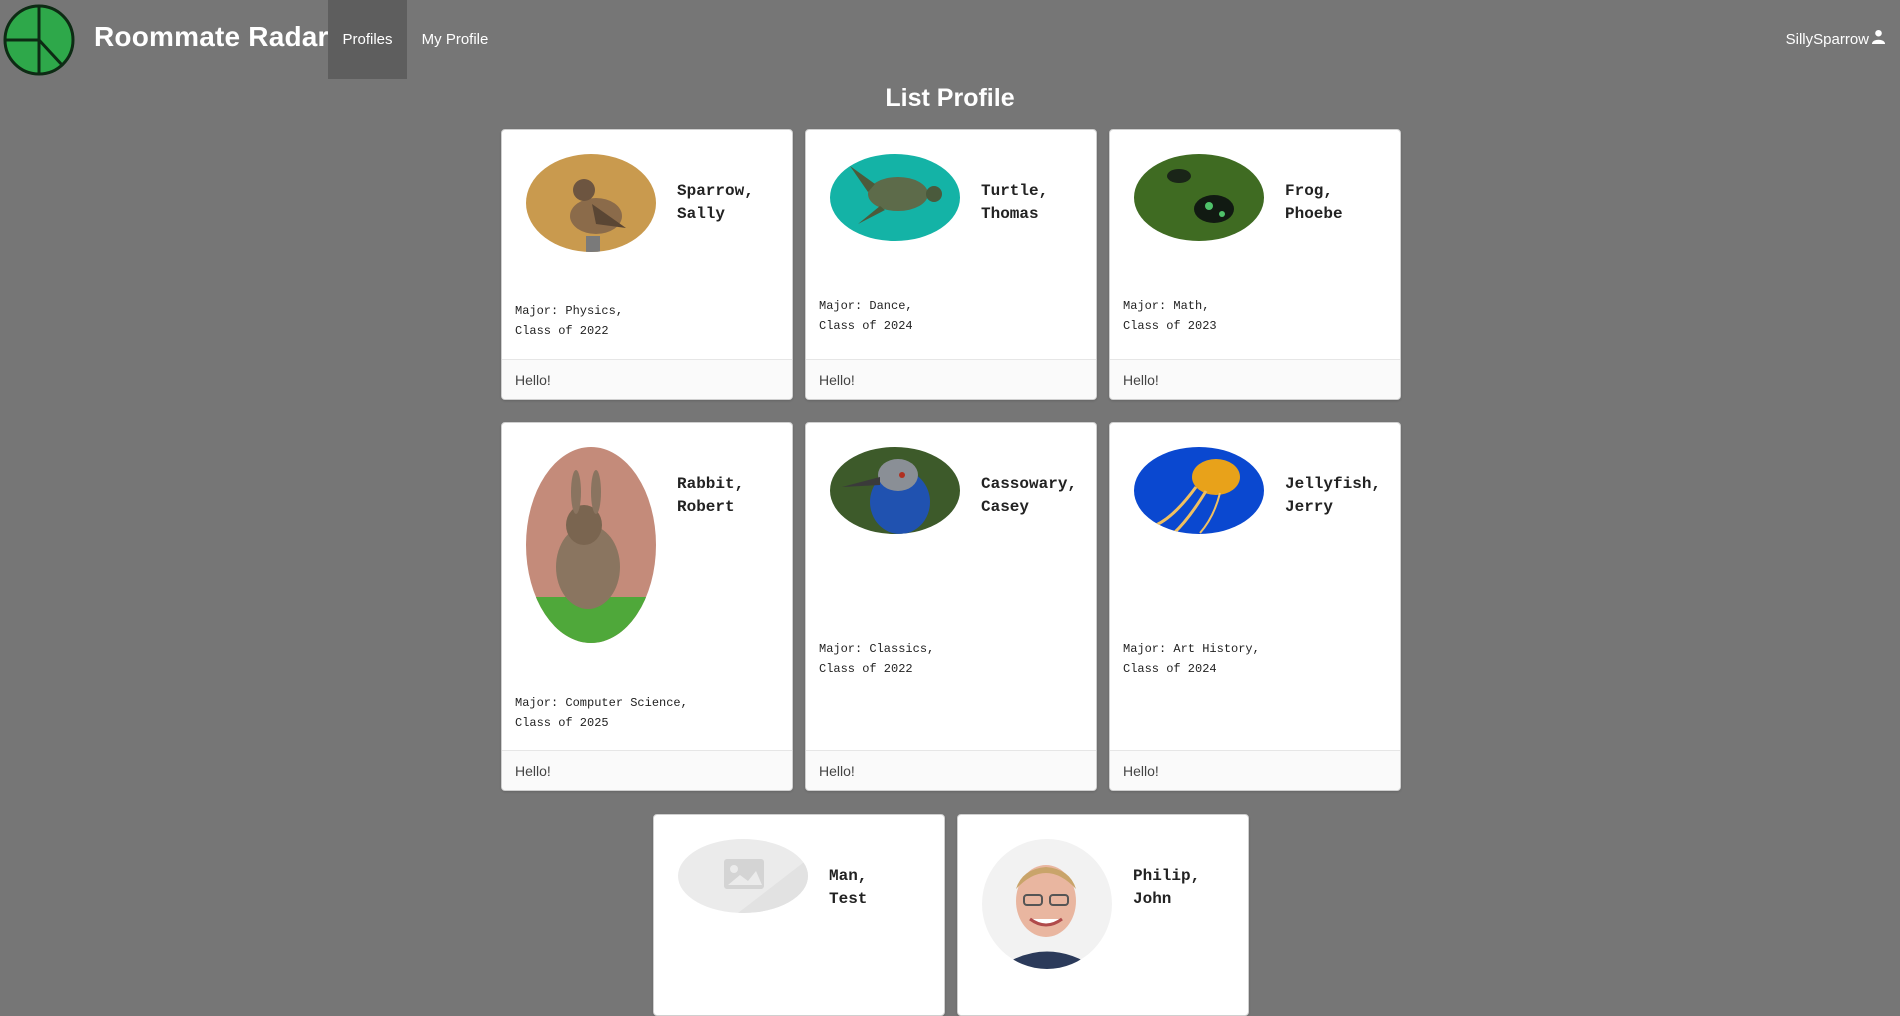 The image size is (1900, 1016). What do you see at coordinates (1170, 326) in the screenshot?
I see `profile-class: Class of 2023` at bounding box center [1170, 326].